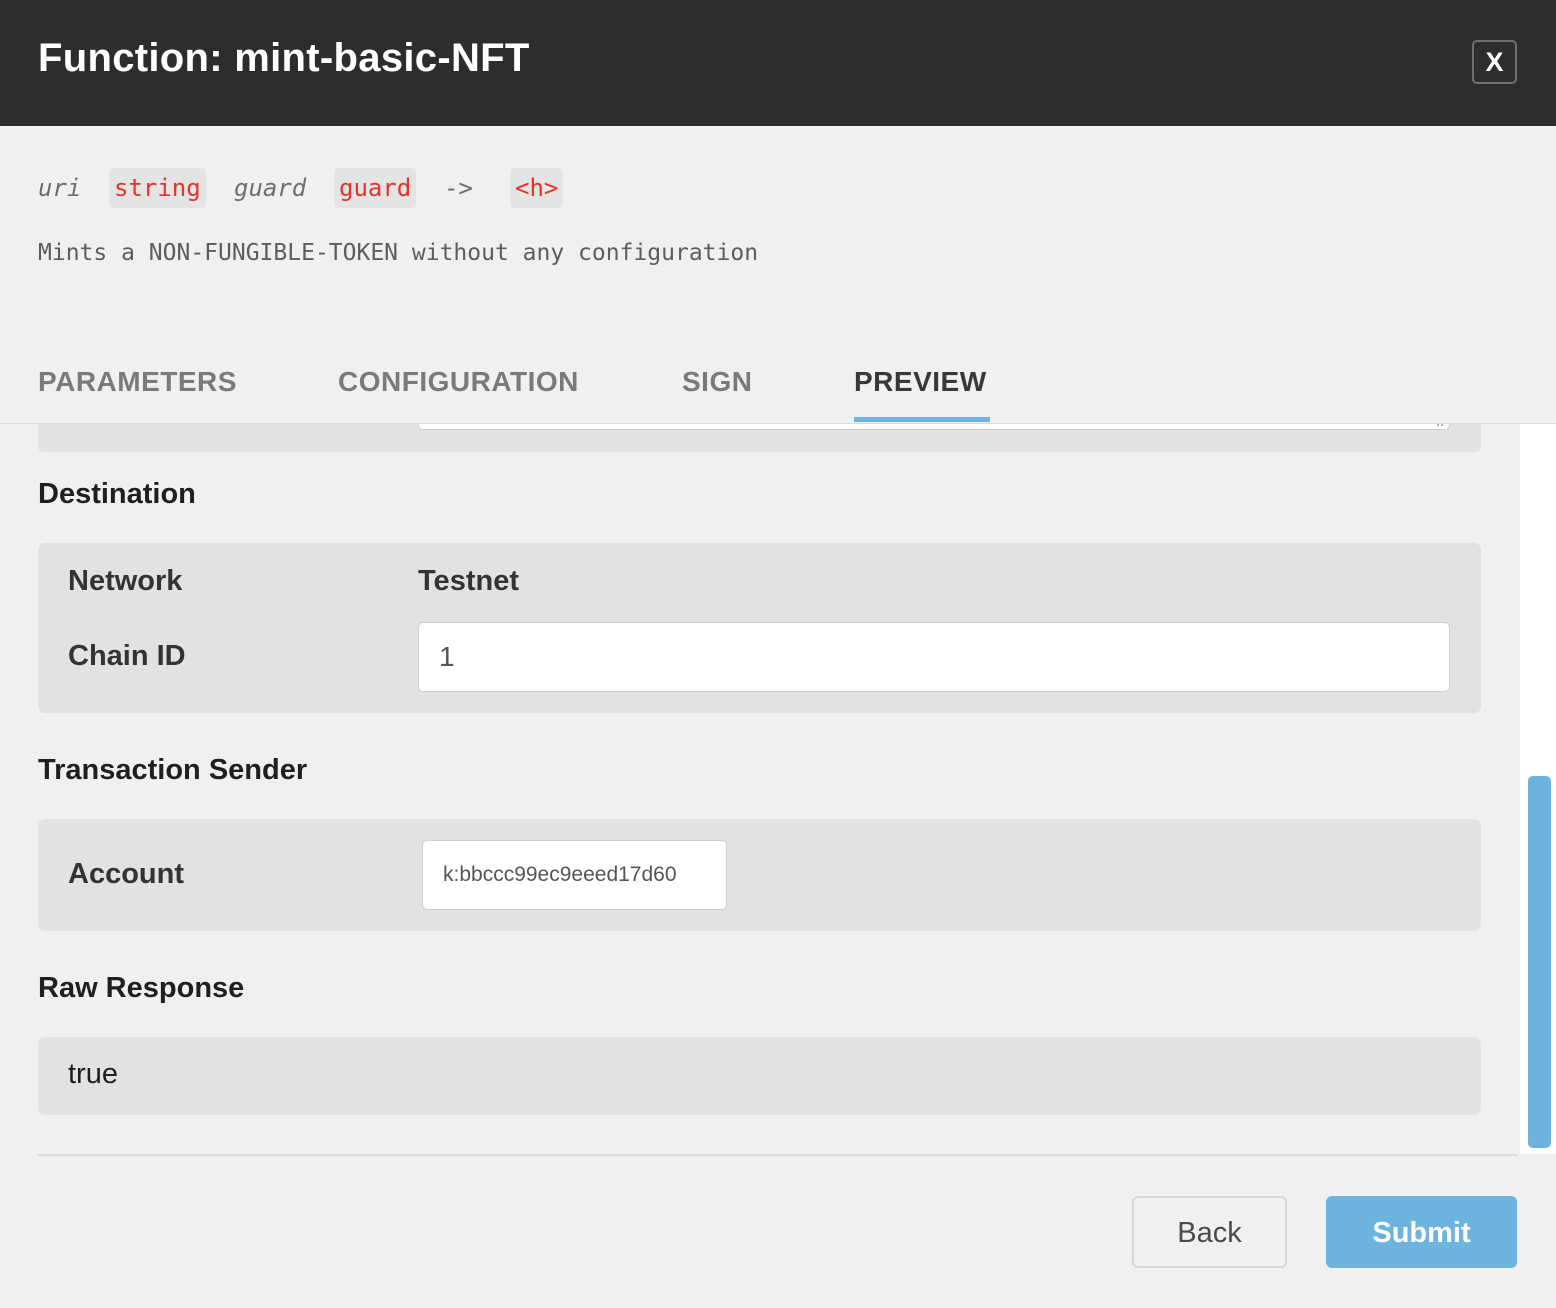 Image resolution: width=1556 pixels, height=1308 pixels. Describe the element at coordinates (778, 1155) in the screenshot. I see `footer-divider` at that location.